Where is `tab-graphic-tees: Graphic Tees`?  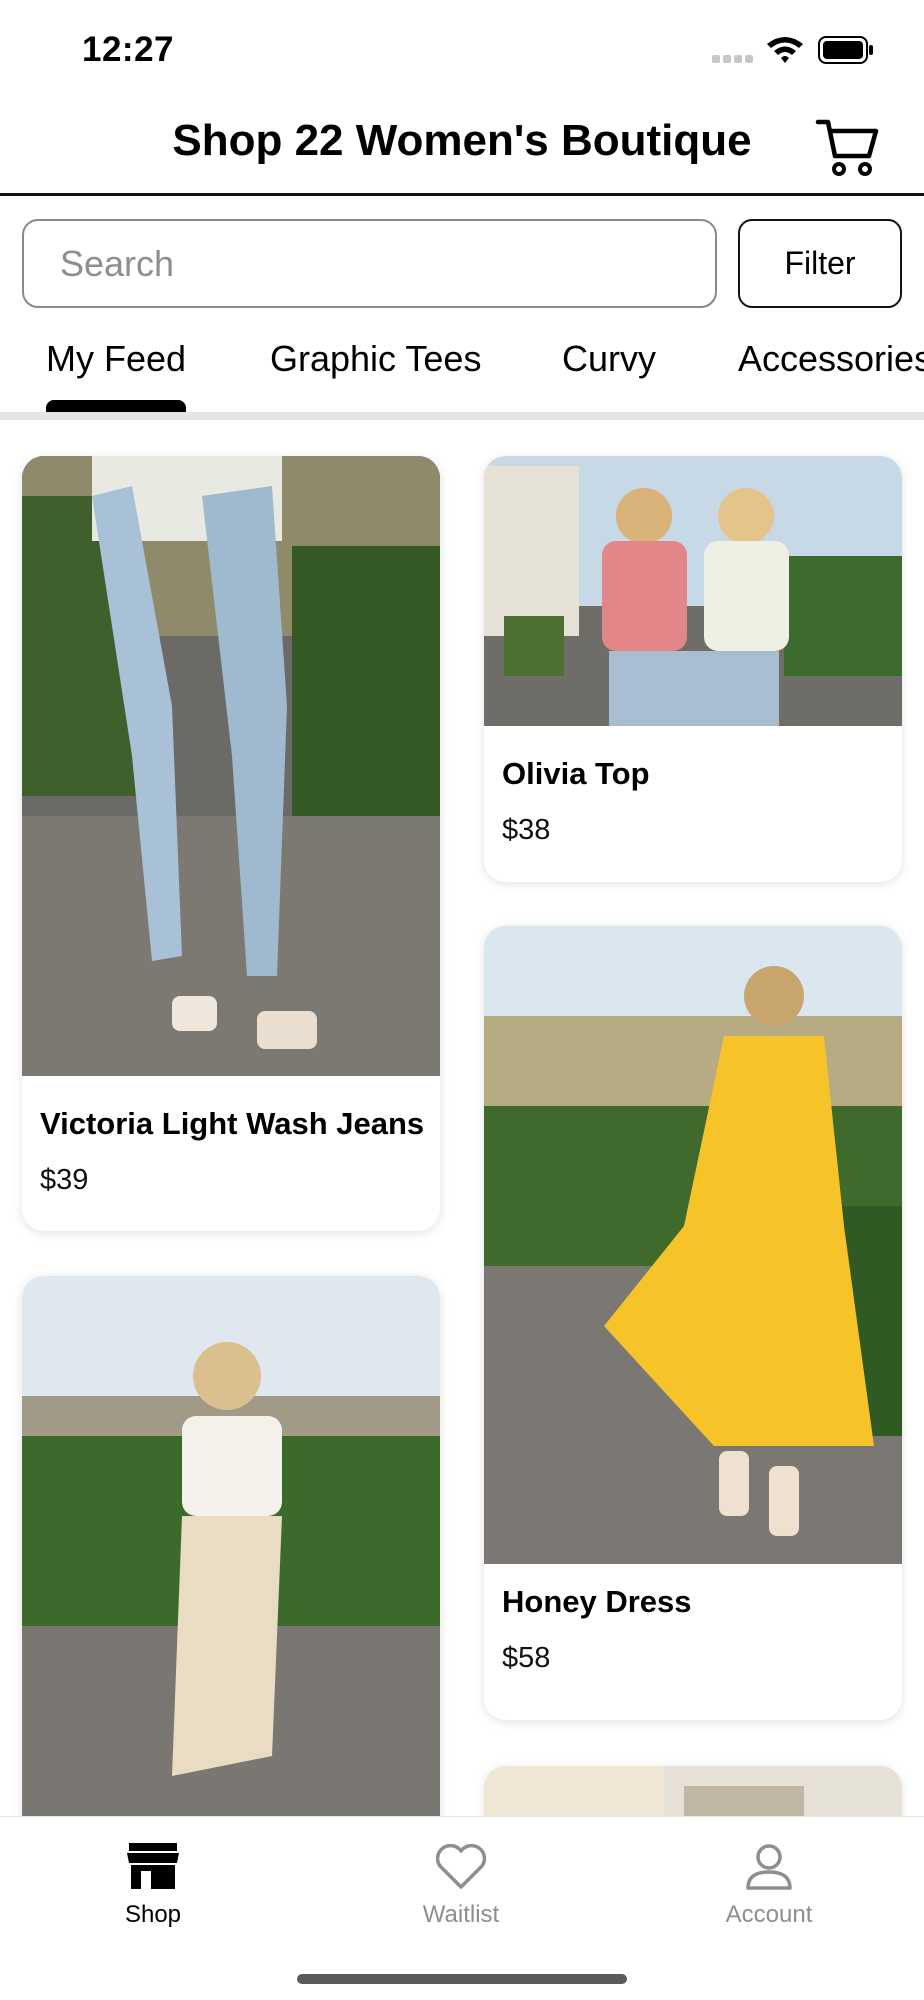 tab-graphic-tees: Graphic Tees is located at coordinates (375, 359).